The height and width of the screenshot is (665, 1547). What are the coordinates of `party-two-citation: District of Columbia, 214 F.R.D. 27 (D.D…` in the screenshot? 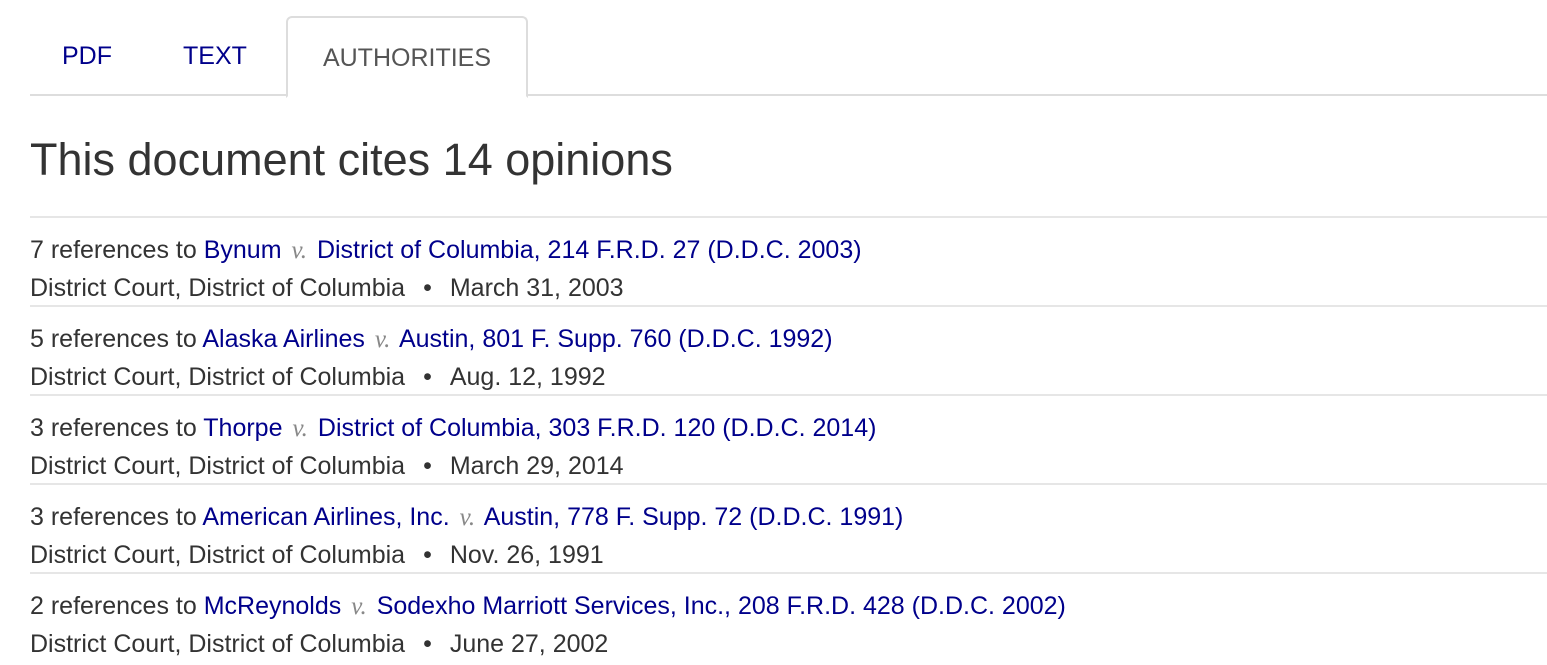 It's located at (589, 250).